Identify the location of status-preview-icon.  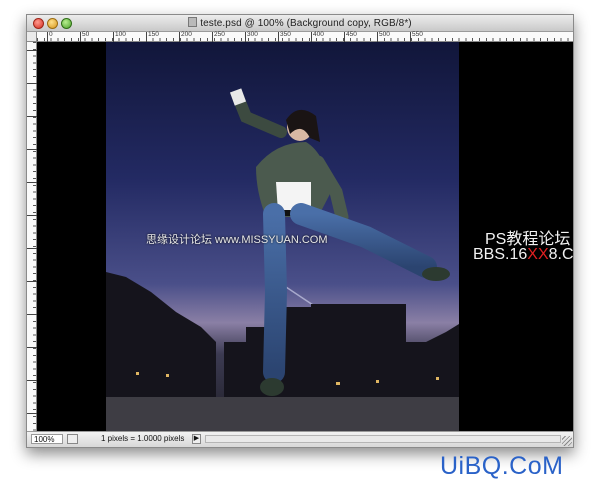
(72, 439).